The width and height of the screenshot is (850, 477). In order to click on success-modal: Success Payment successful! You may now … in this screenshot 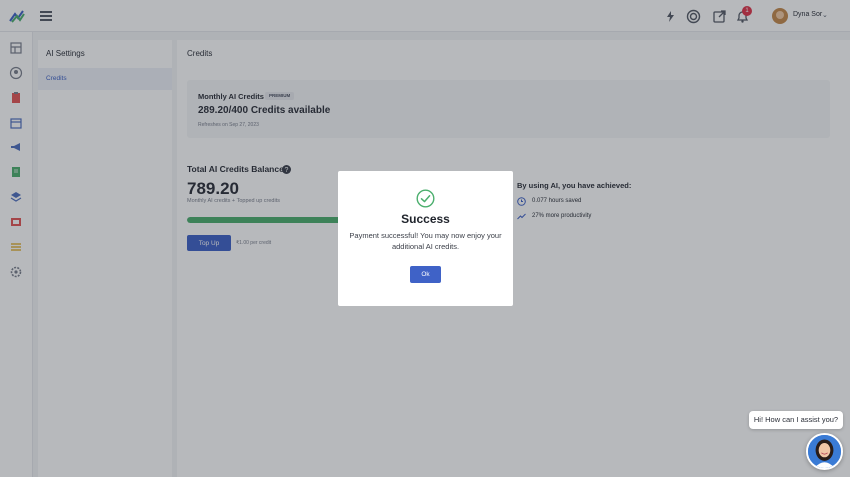, I will do `click(425, 238)`.